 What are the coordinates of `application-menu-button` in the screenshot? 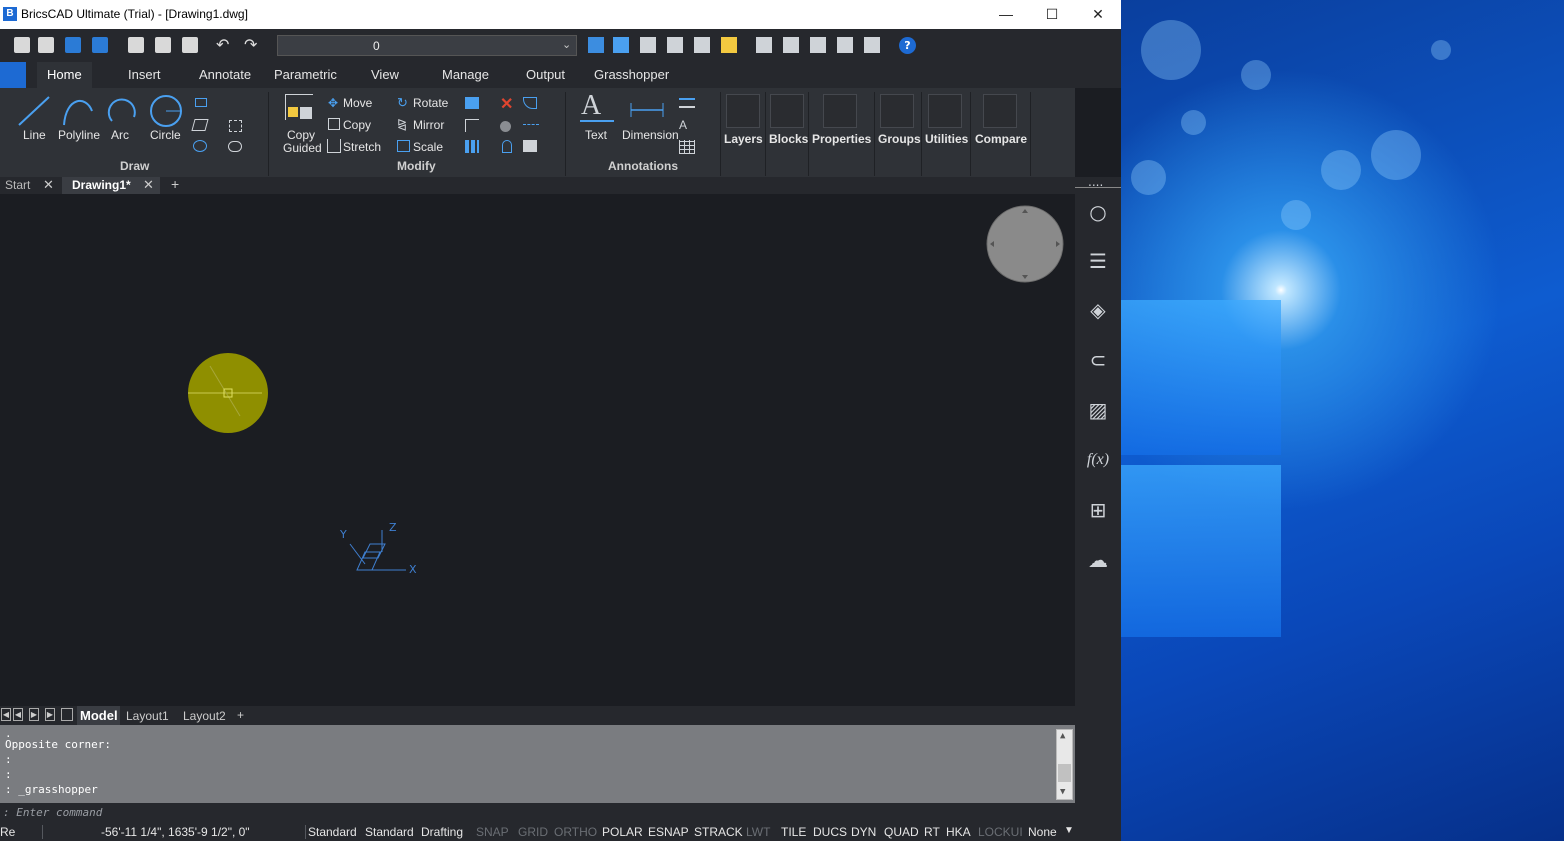 It's located at (13, 75).